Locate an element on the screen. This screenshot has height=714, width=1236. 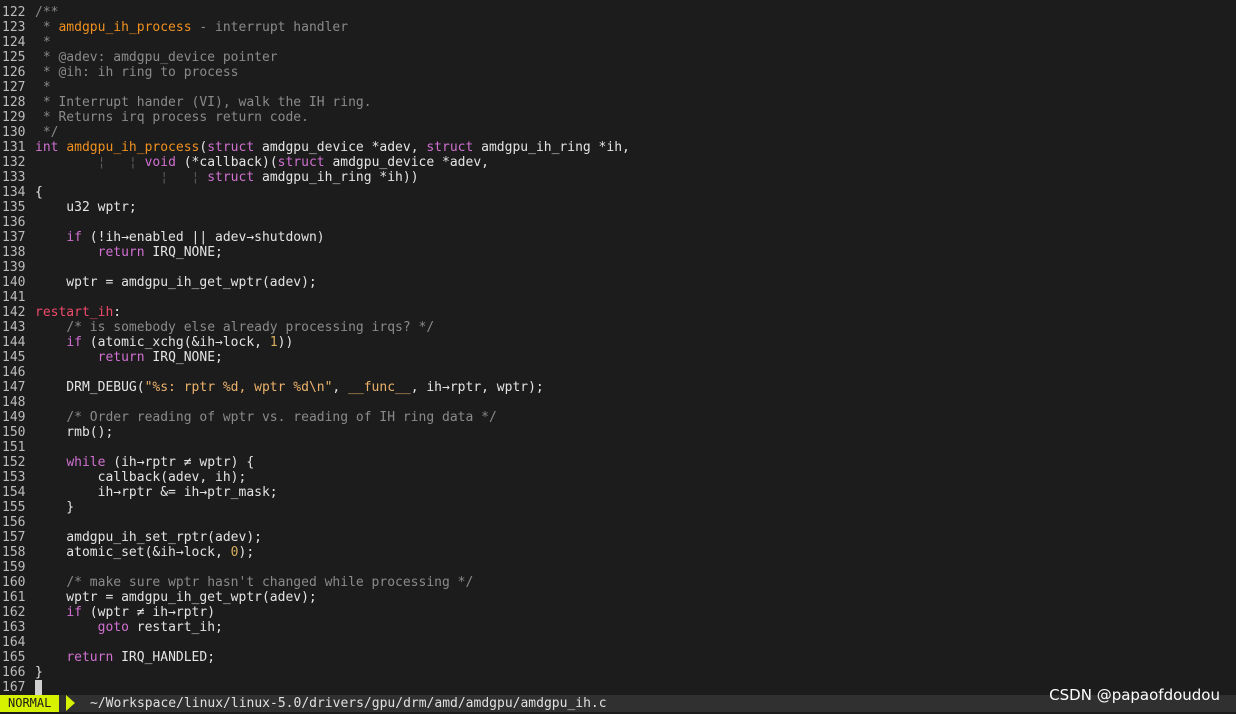
code-text: amdgpu_ih_ring *ih)) is located at coordinates (336, 177).